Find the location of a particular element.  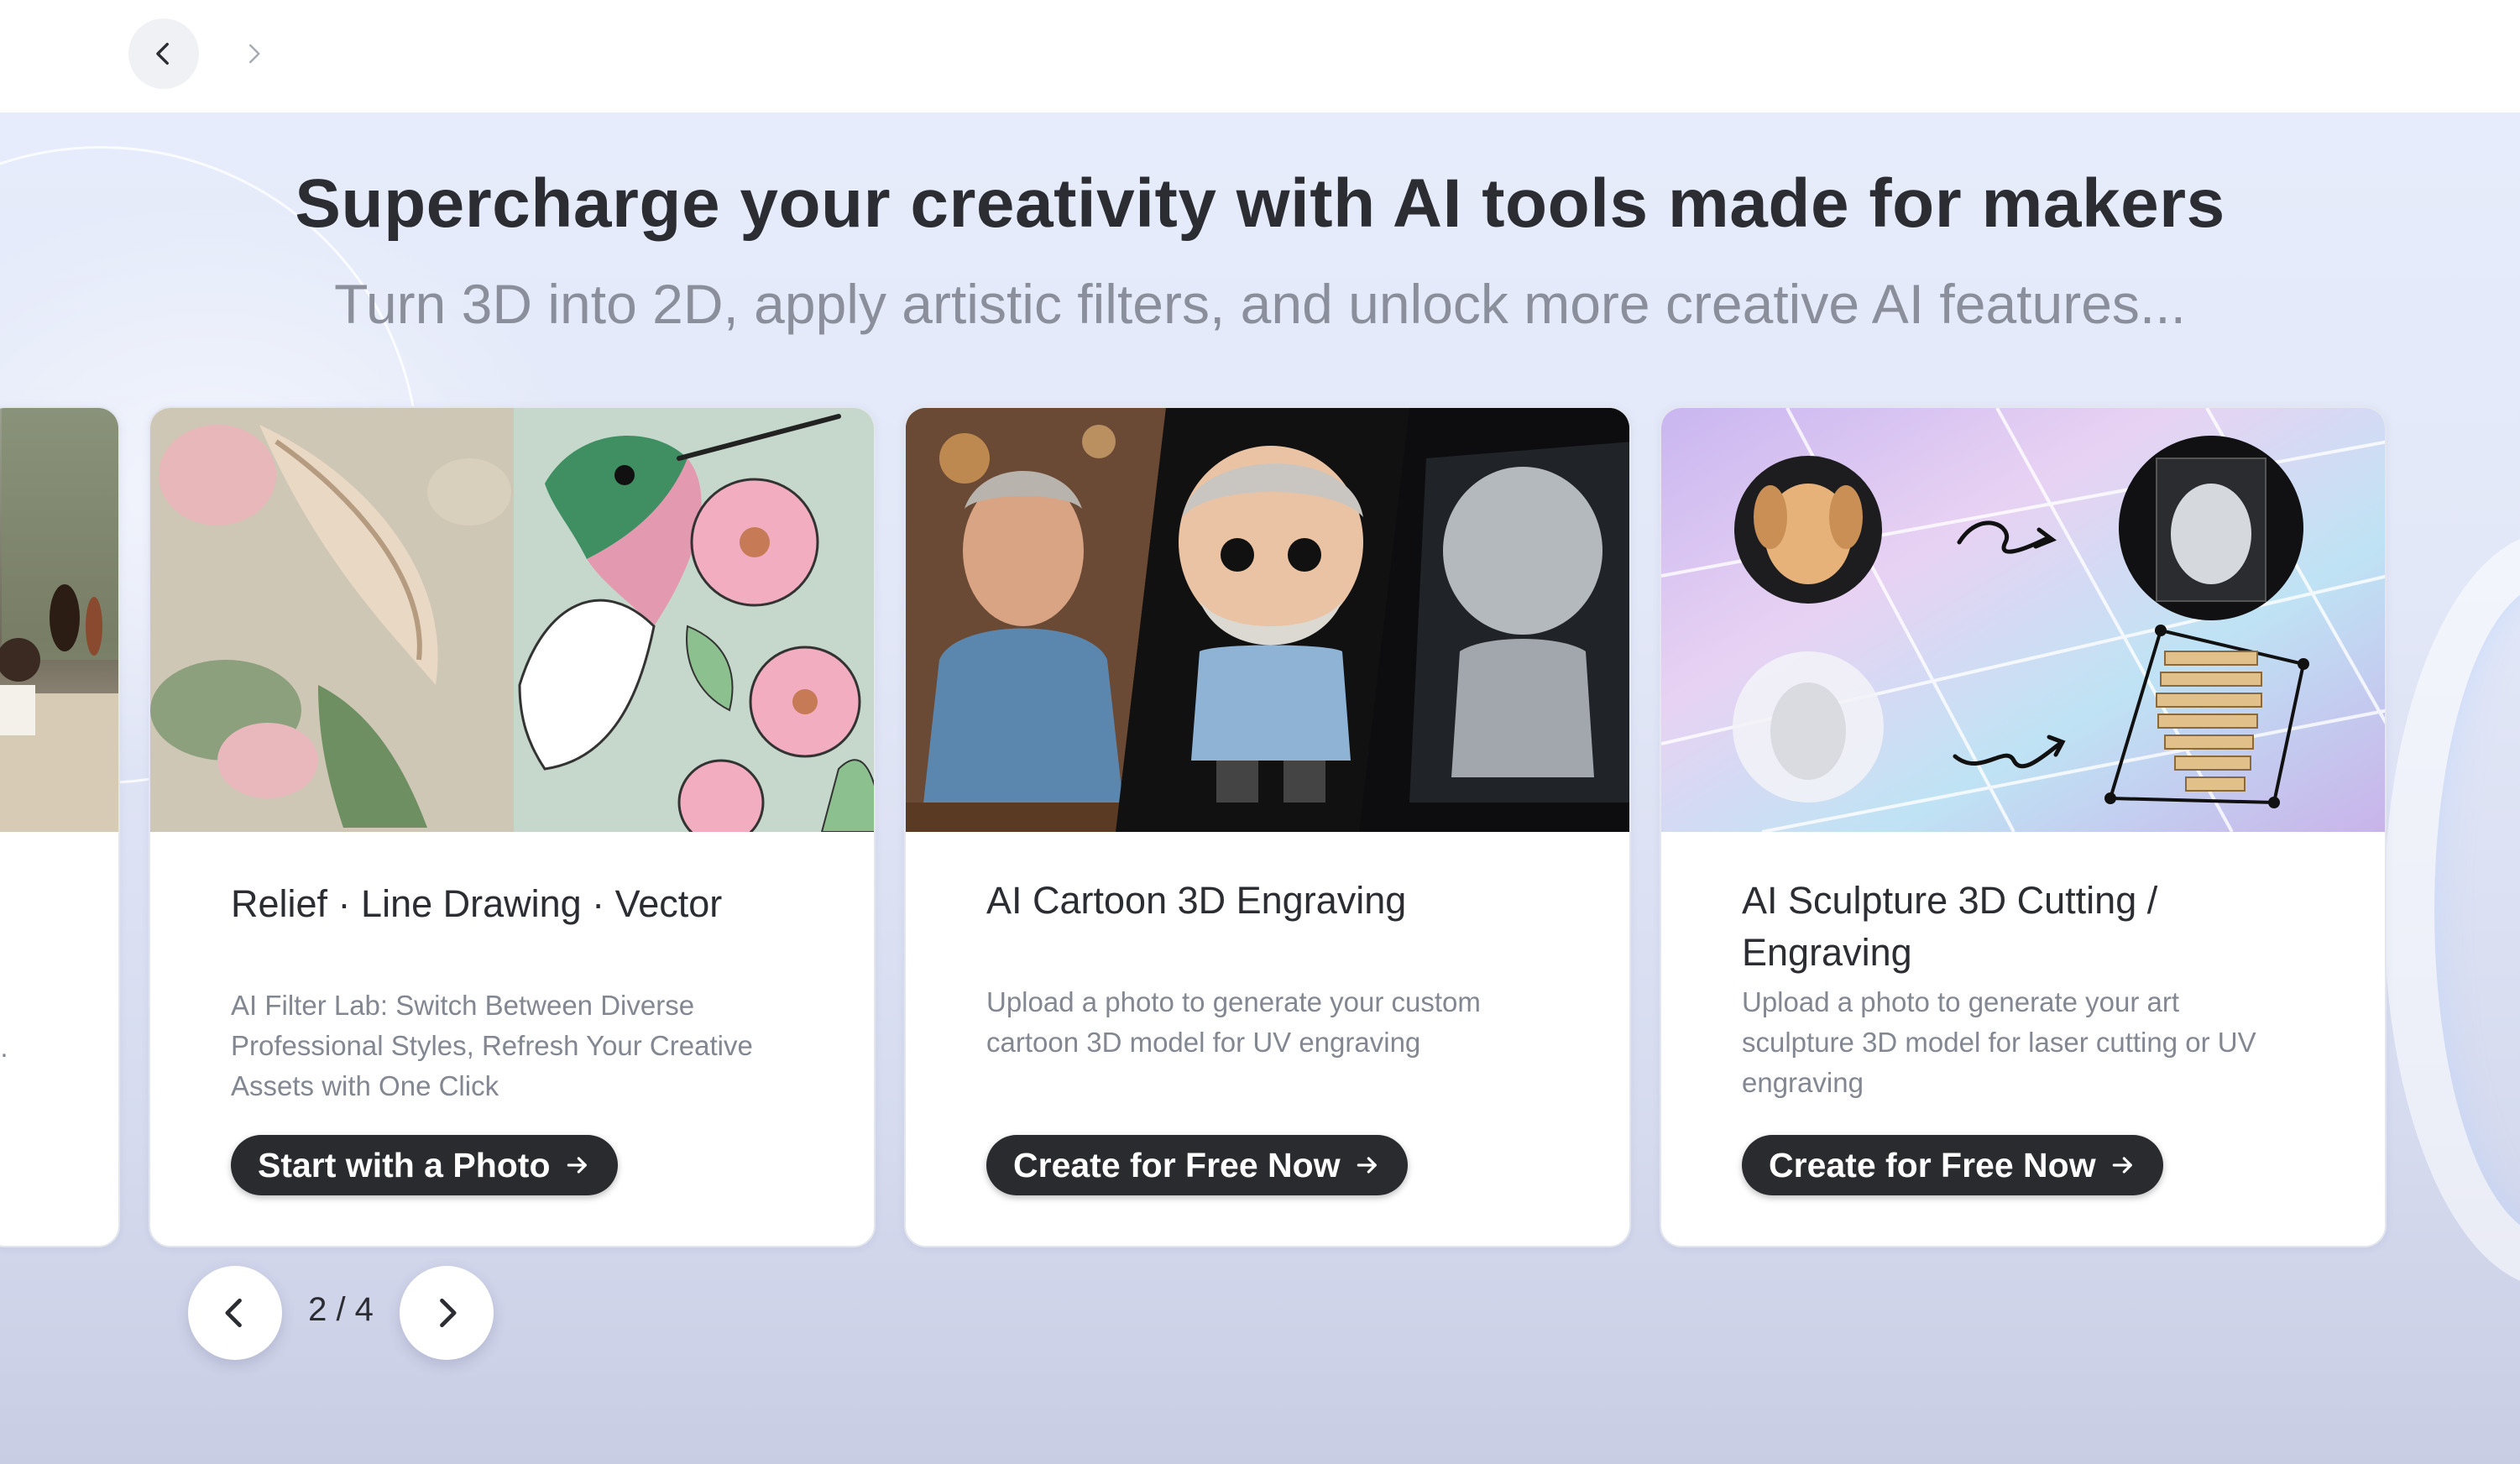

carousel-prev-button is located at coordinates (235, 1313).